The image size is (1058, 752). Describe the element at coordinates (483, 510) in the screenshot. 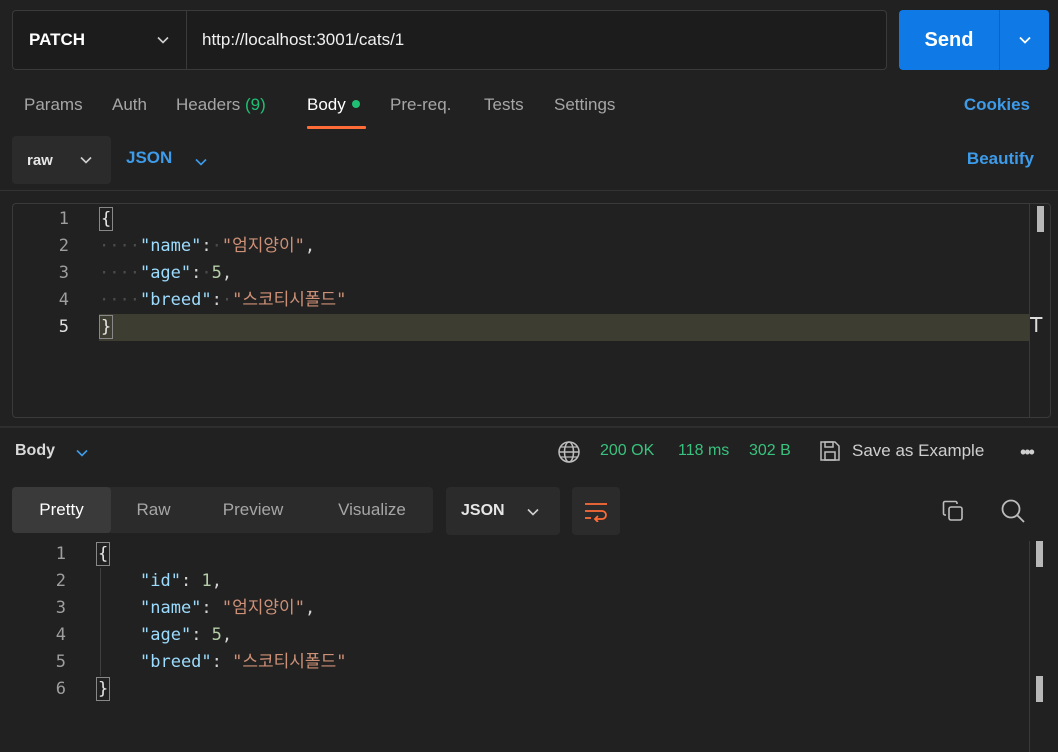

I see `response-format-label: JSON` at that location.